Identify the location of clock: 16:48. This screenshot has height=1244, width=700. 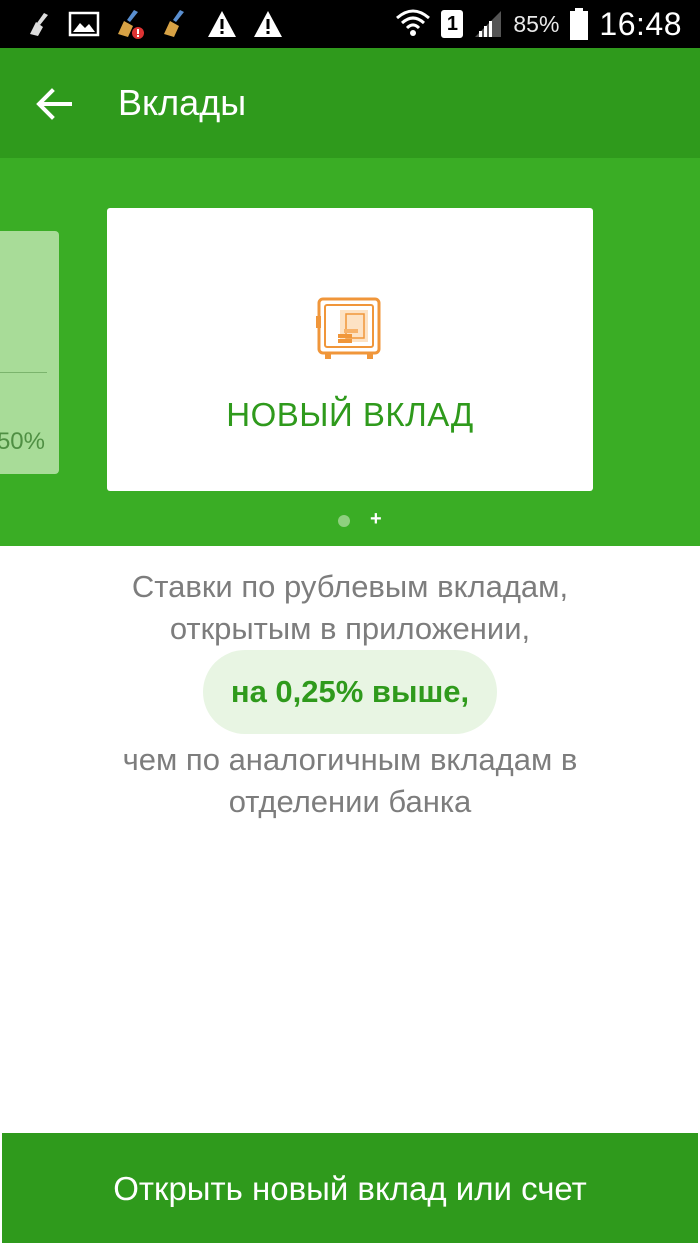
(640, 23).